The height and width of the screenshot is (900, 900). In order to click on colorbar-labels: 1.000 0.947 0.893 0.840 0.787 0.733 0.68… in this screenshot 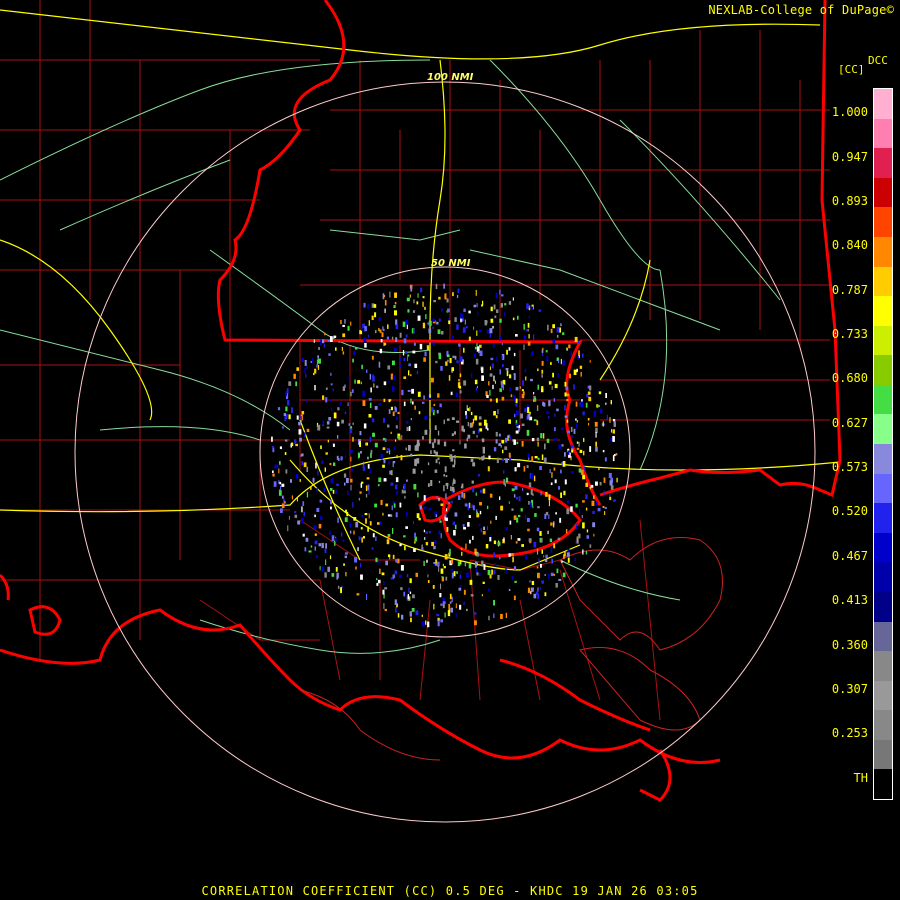, I will do `click(844, 450)`.